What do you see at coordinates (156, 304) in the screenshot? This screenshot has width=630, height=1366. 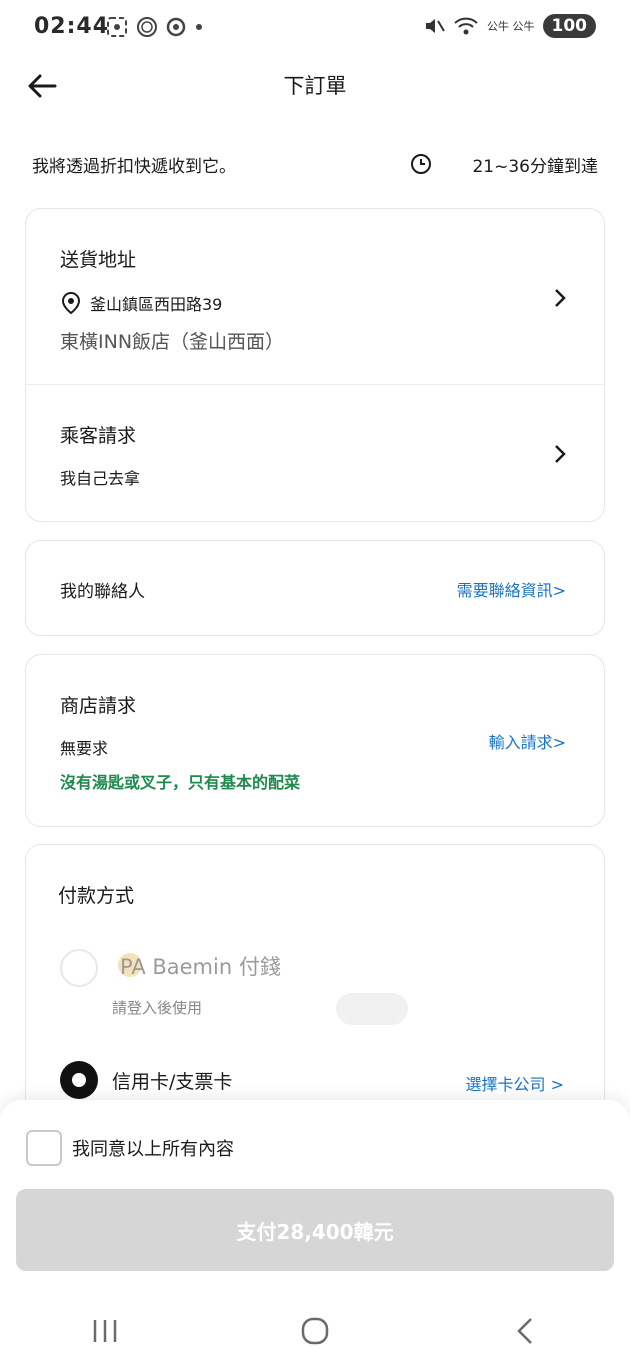 I see `address-street: 釜山鎮區西田路39` at bounding box center [156, 304].